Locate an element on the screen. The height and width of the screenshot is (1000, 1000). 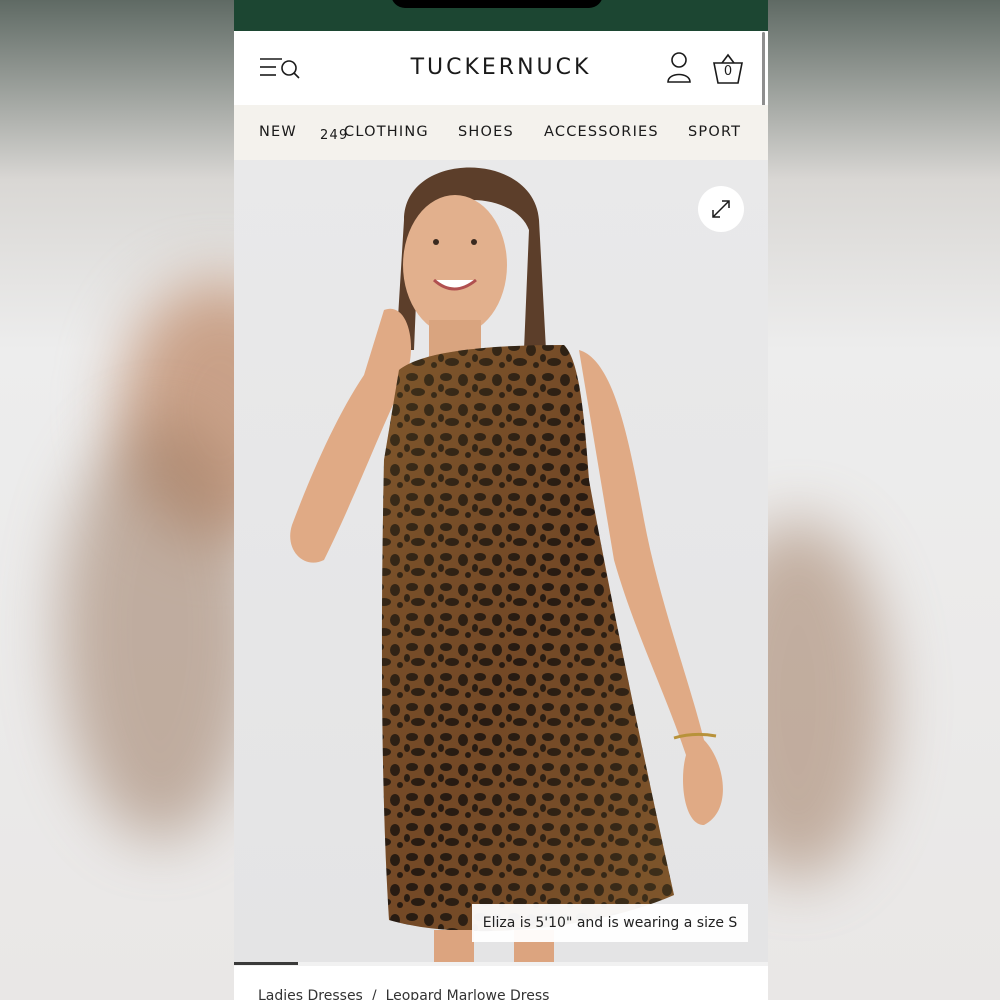
brand-logo: TUCKERNUCK is located at coordinates (501, 67).